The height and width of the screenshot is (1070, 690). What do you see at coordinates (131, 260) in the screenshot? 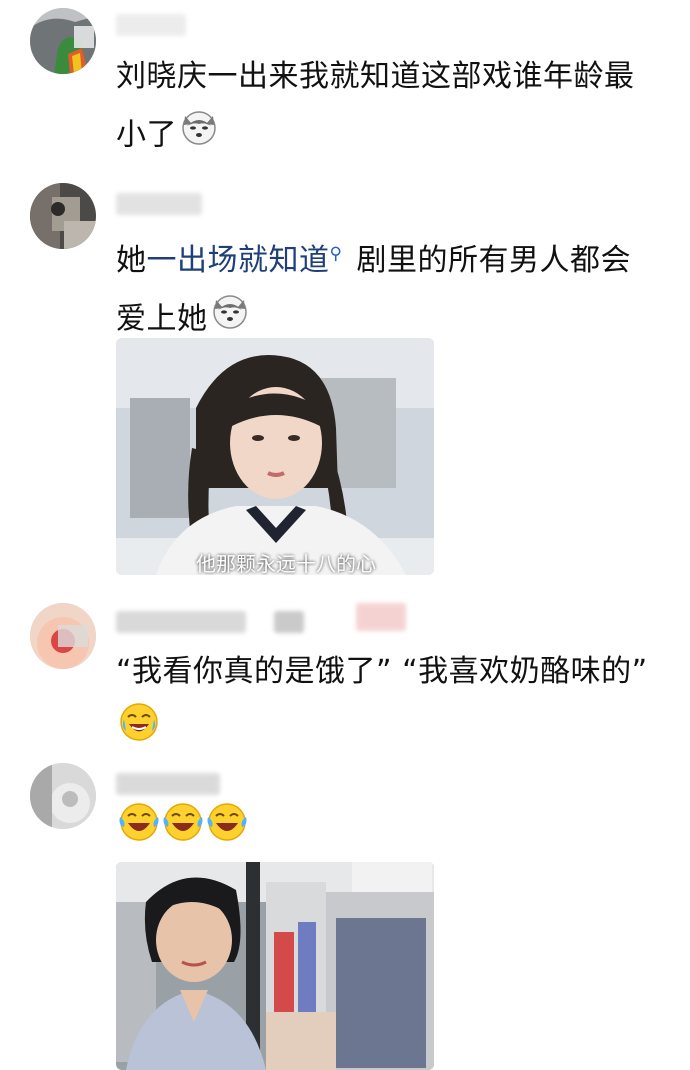
I see `comment-body-start: 她` at bounding box center [131, 260].